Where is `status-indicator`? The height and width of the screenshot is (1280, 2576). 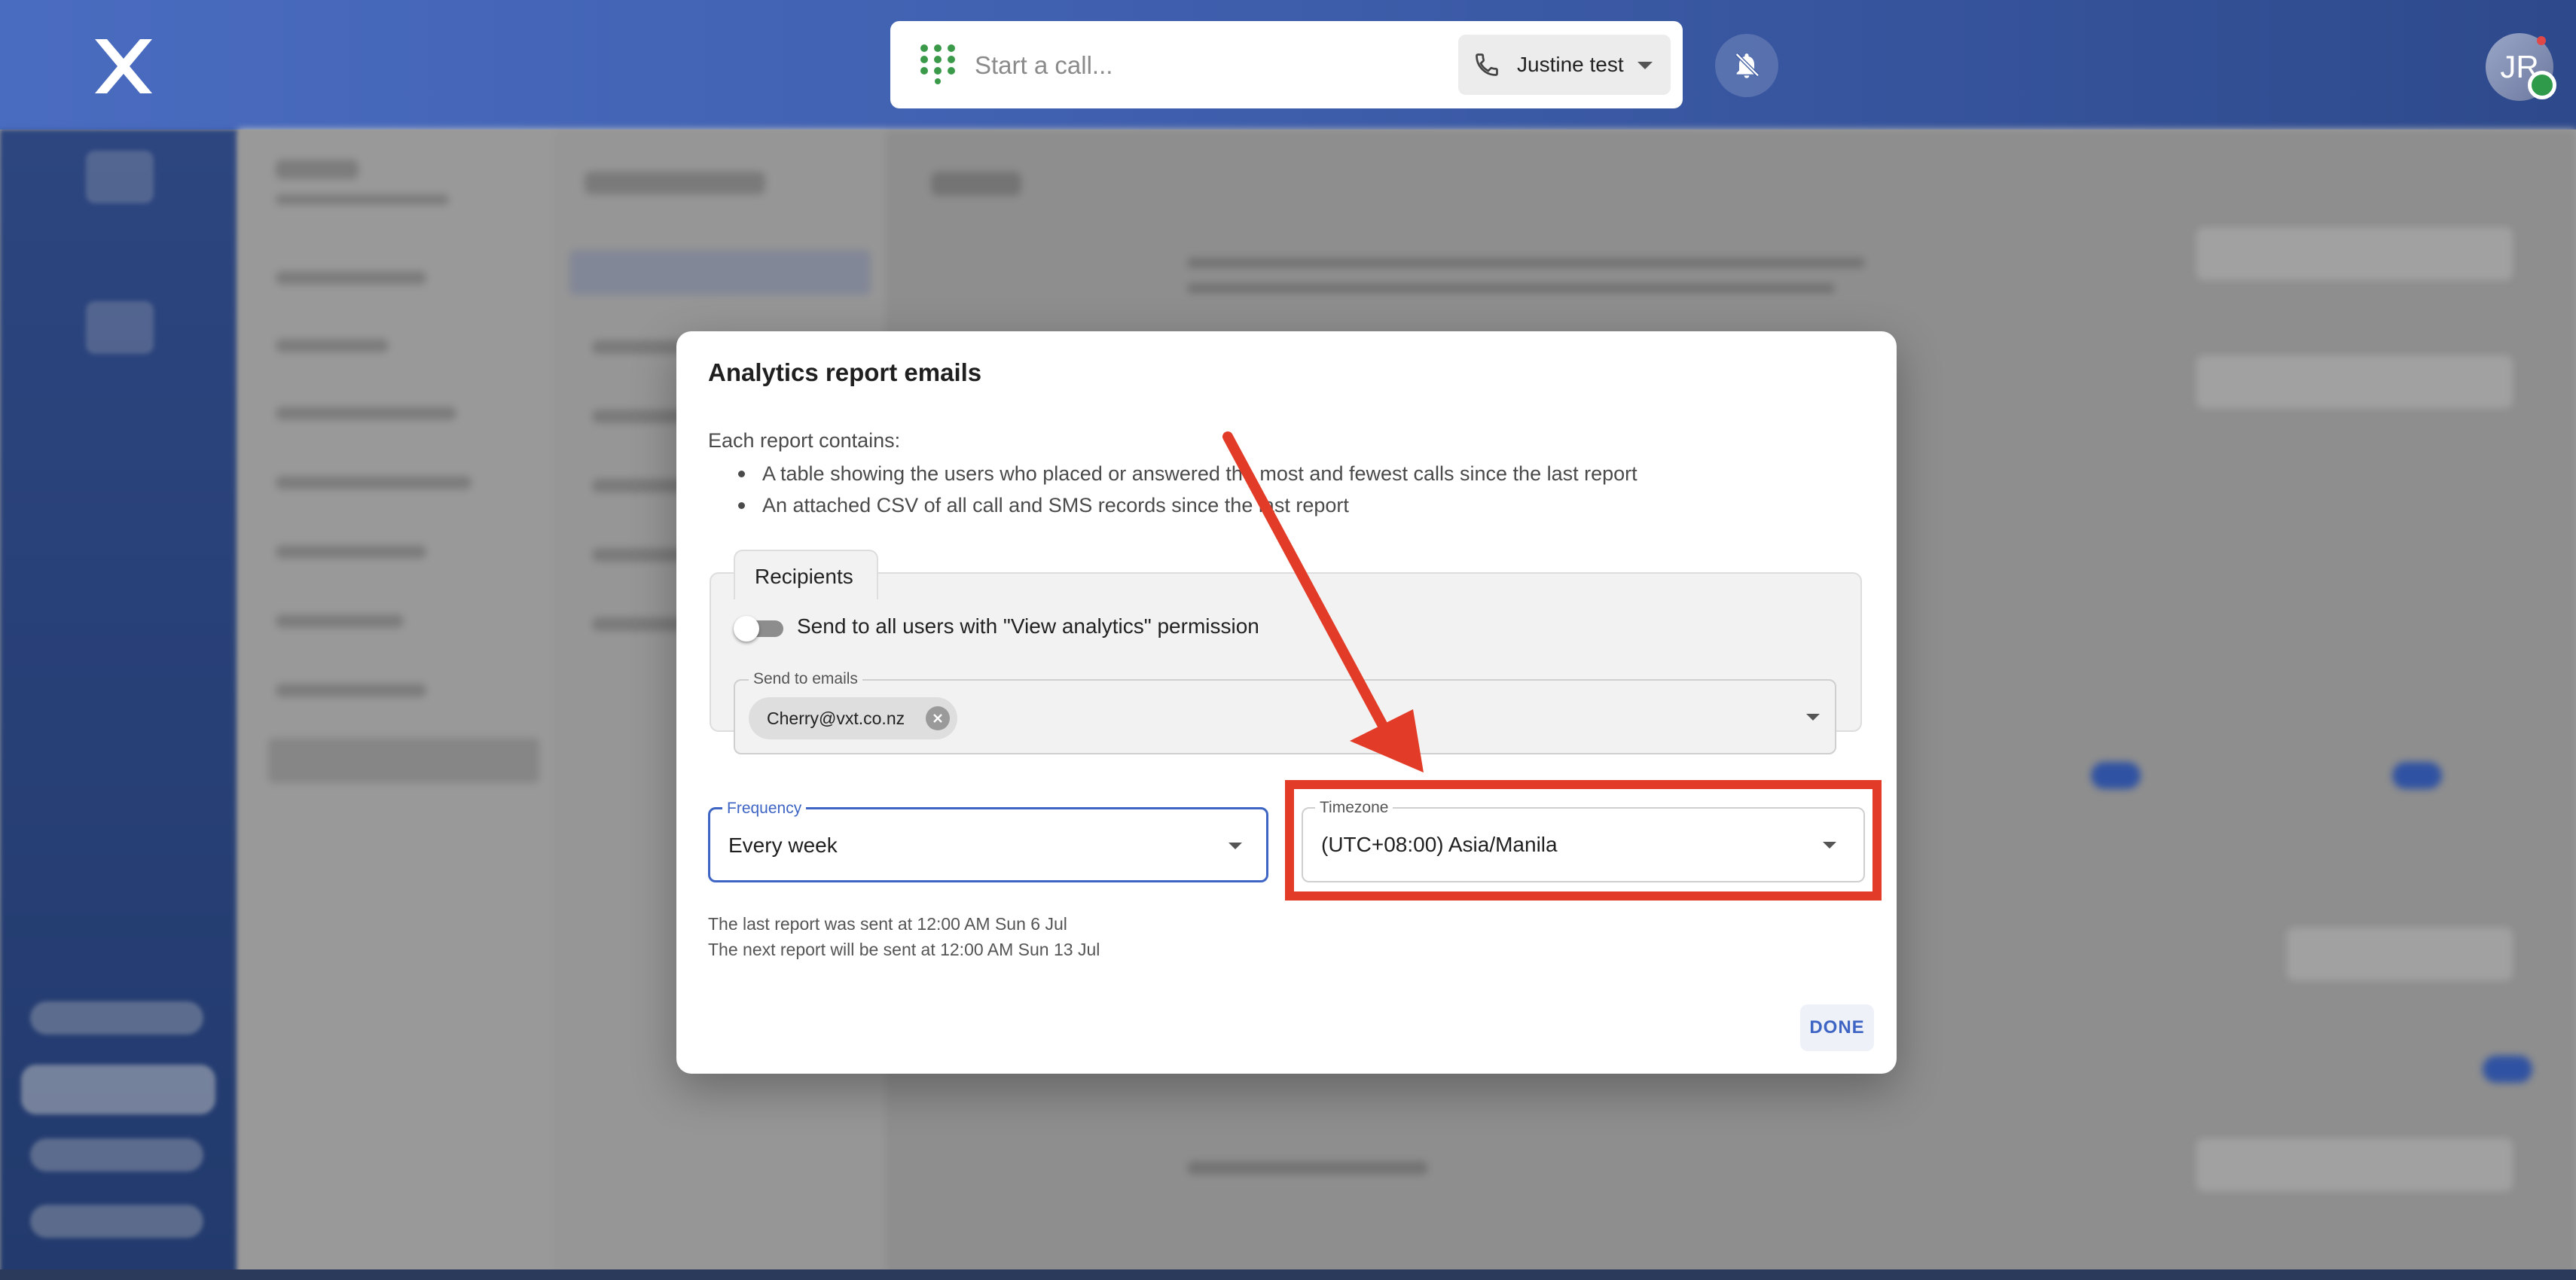
status-indicator is located at coordinates (2542, 85).